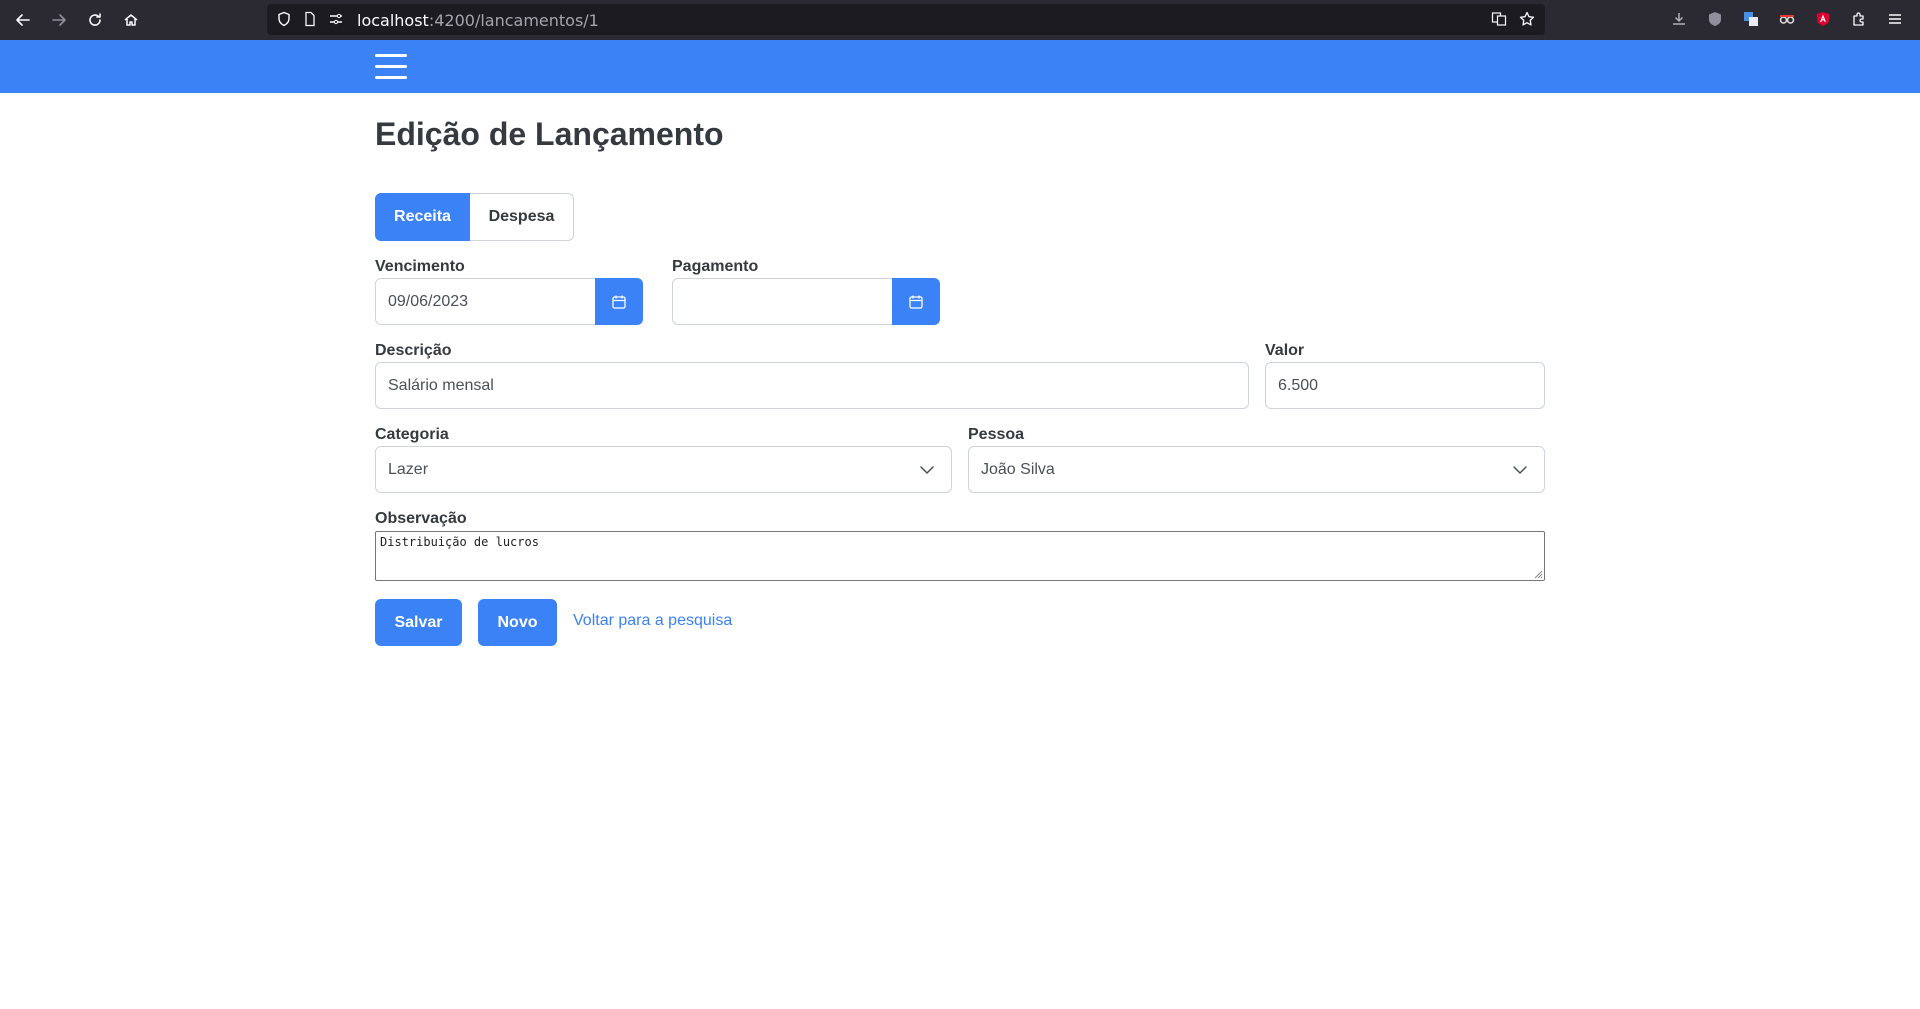 This screenshot has height=1009, width=1920. Describe the element at coordinates (549, 134) in the screenshot. I see `page-title: Edição de Lançamento` at that location.